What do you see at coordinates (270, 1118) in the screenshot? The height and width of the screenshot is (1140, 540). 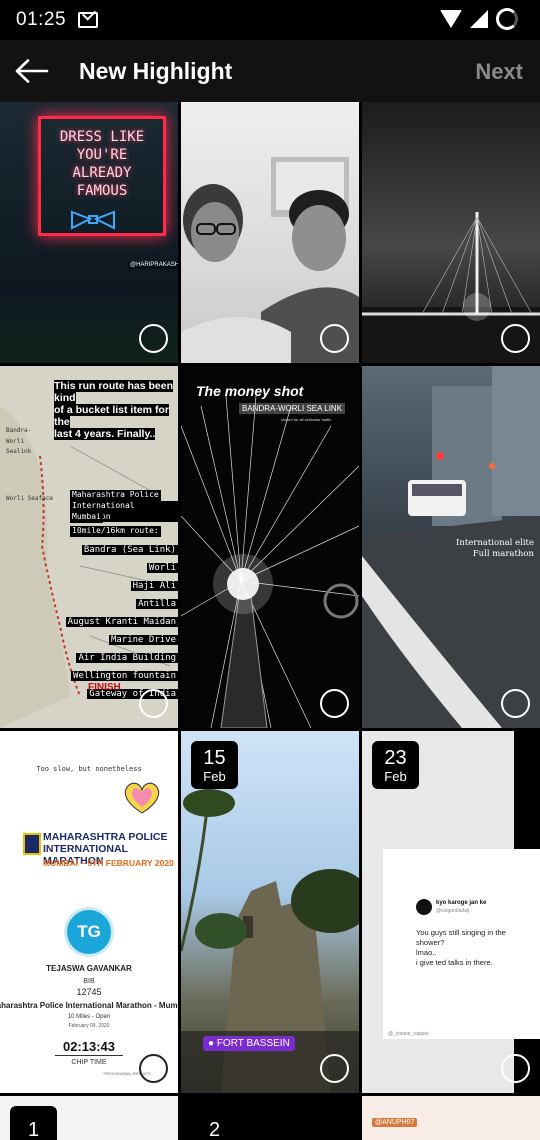 I see `story-tile: 2` at bounding box center [270, 1118].